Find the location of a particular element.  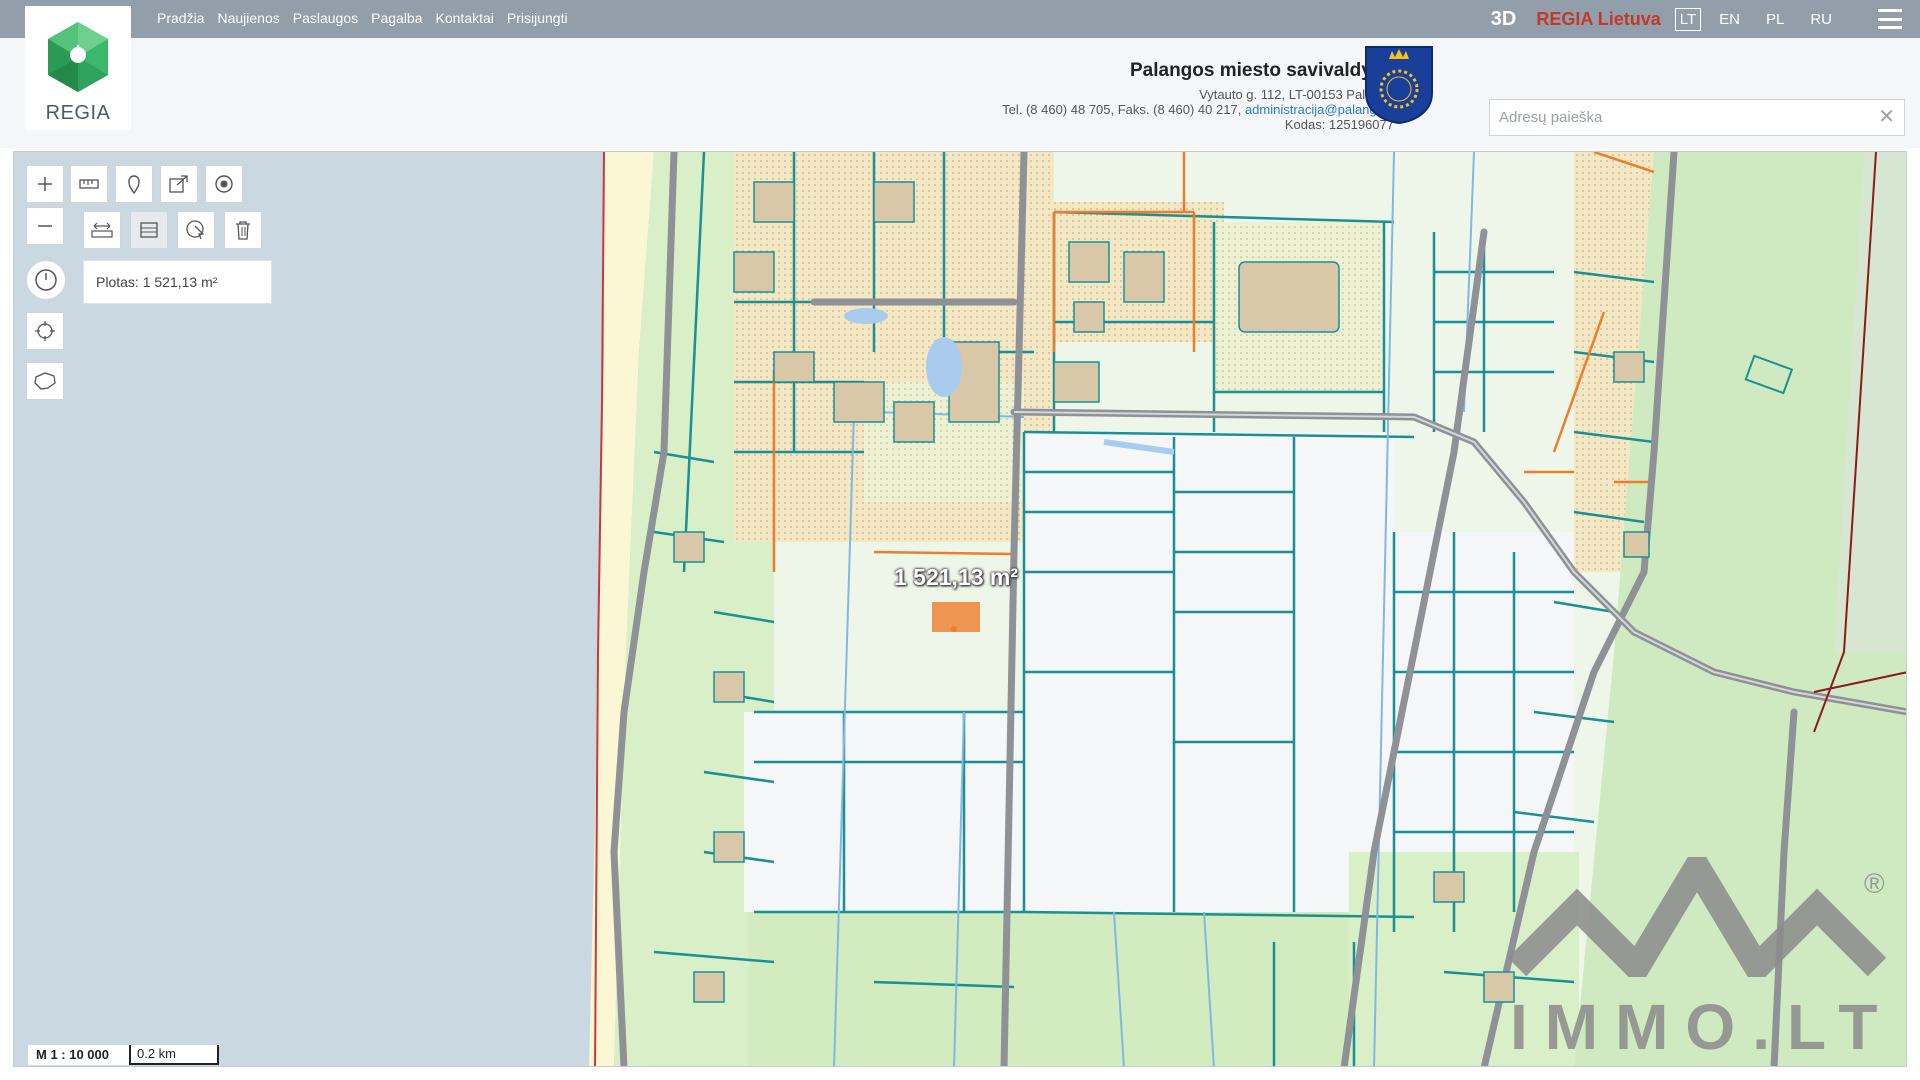

3d-button: 3D is located at coordinates (1504, 19).